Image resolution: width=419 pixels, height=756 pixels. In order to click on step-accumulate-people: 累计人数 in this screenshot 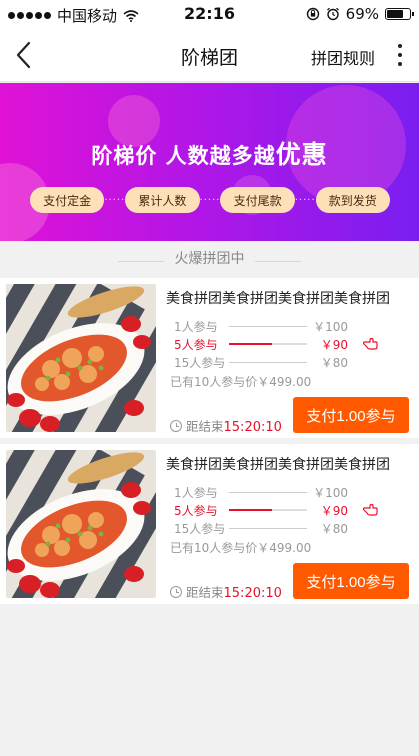, I will do `click(162, 200)`.